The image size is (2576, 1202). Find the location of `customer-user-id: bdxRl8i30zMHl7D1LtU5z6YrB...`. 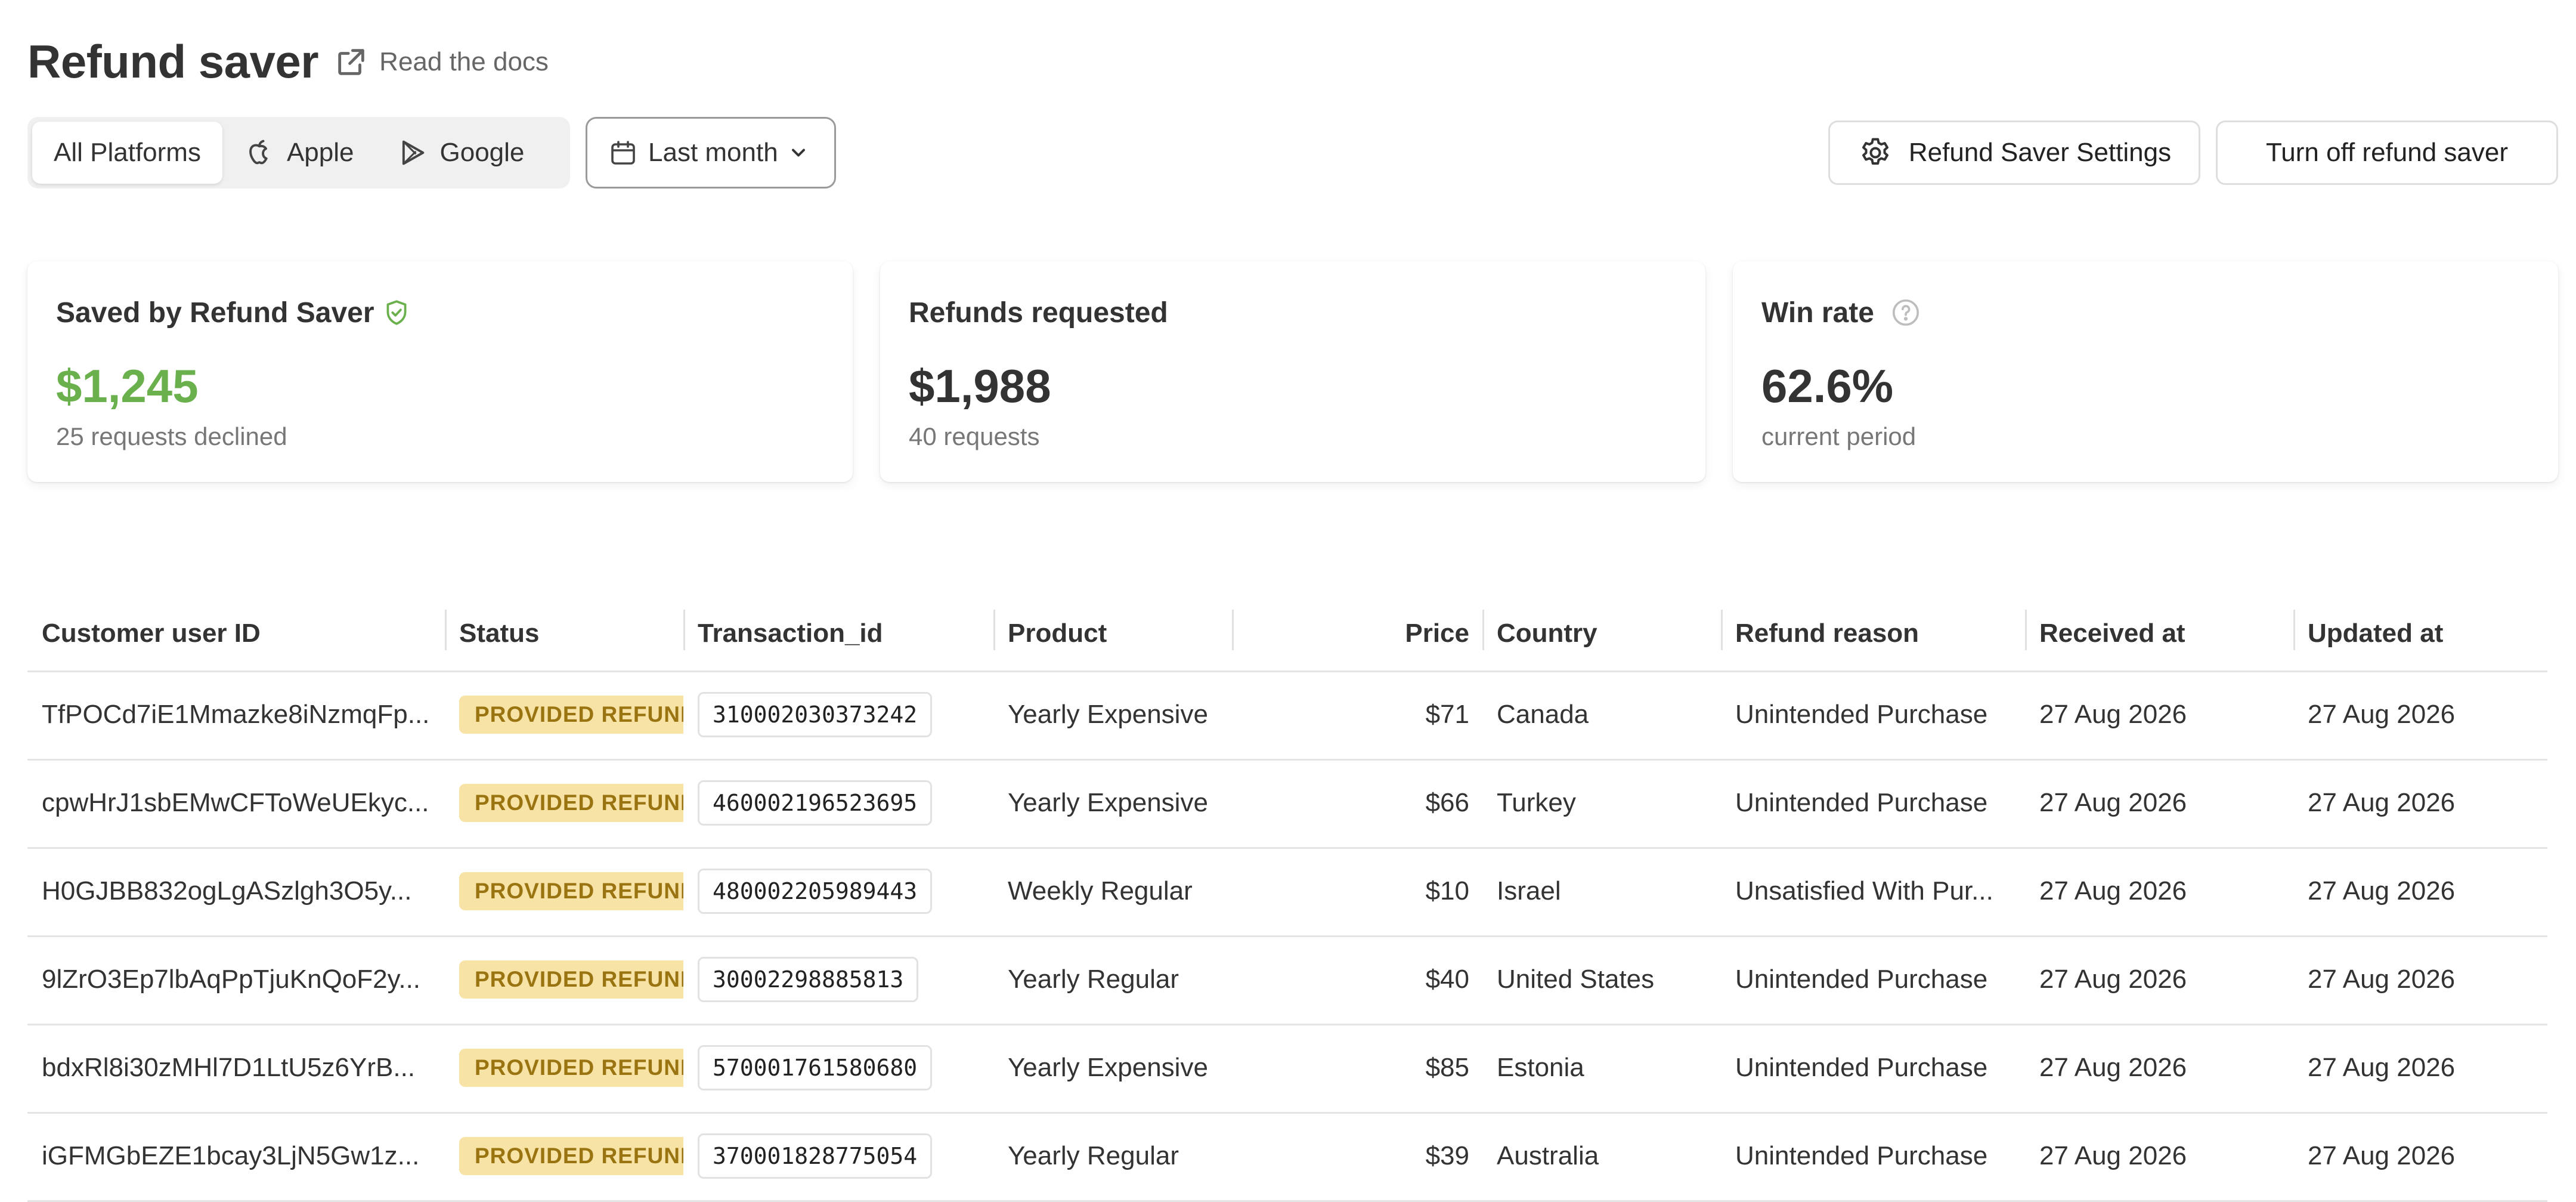

customer-user-id: bdxRl8i30zMHl7D1LtU5z6YrB... is located at coordinates (229, 1067).